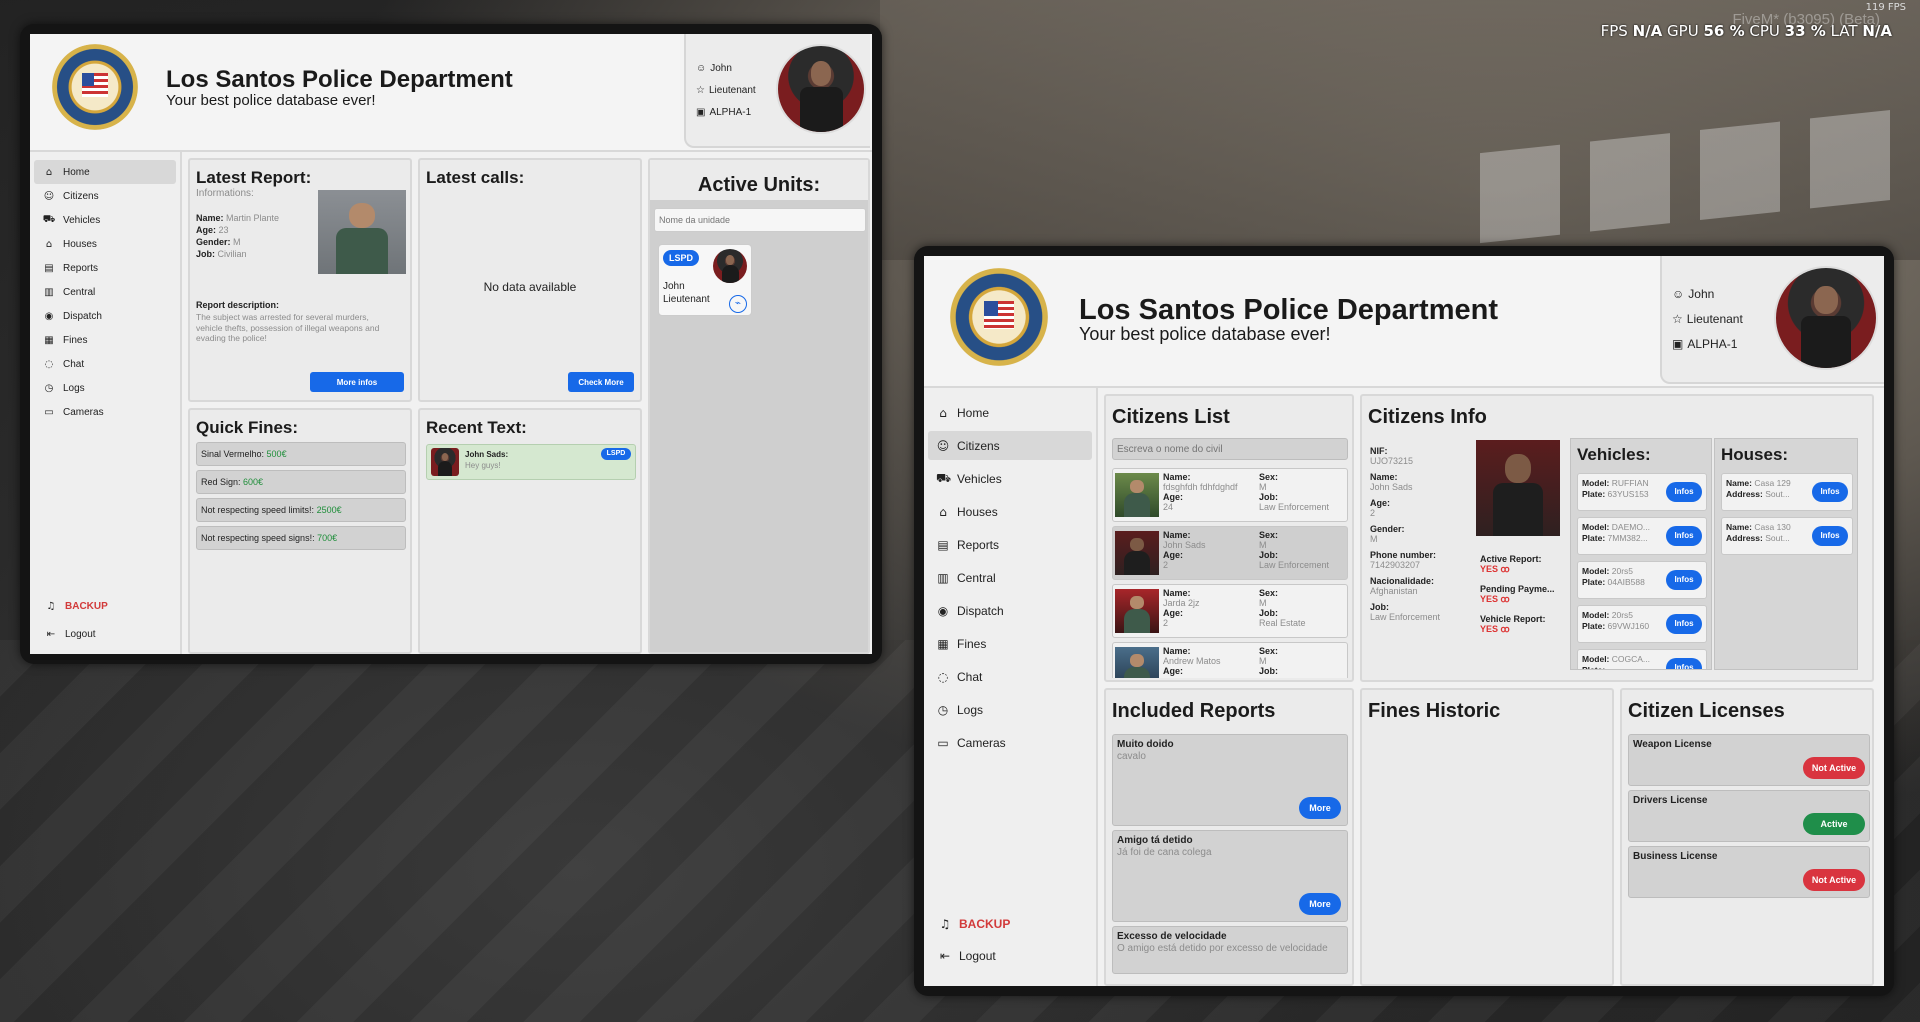 The image size is (1920, 1022). I want to click on unit-card: LSPD John Lieutenant ⌁, so click(705, 280).